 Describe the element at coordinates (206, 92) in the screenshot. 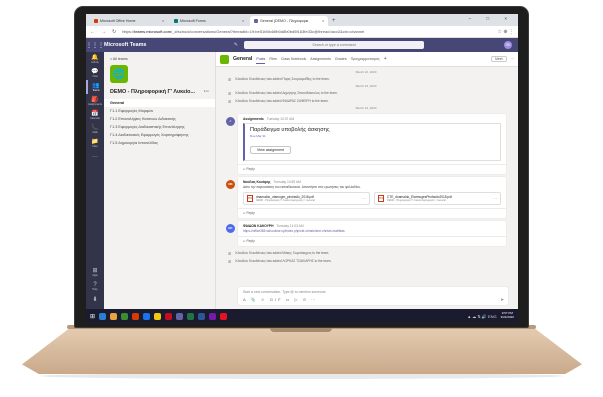

I see `team-more-icon: ···` at that location.